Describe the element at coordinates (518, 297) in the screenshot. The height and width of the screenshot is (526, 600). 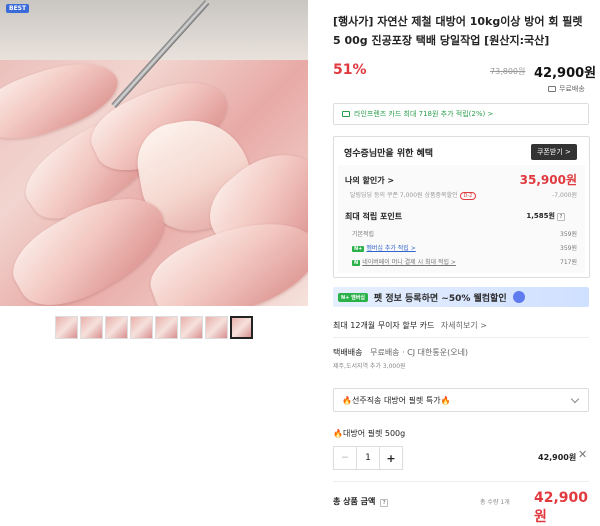
I see `coupon-coin-icon` at that location.